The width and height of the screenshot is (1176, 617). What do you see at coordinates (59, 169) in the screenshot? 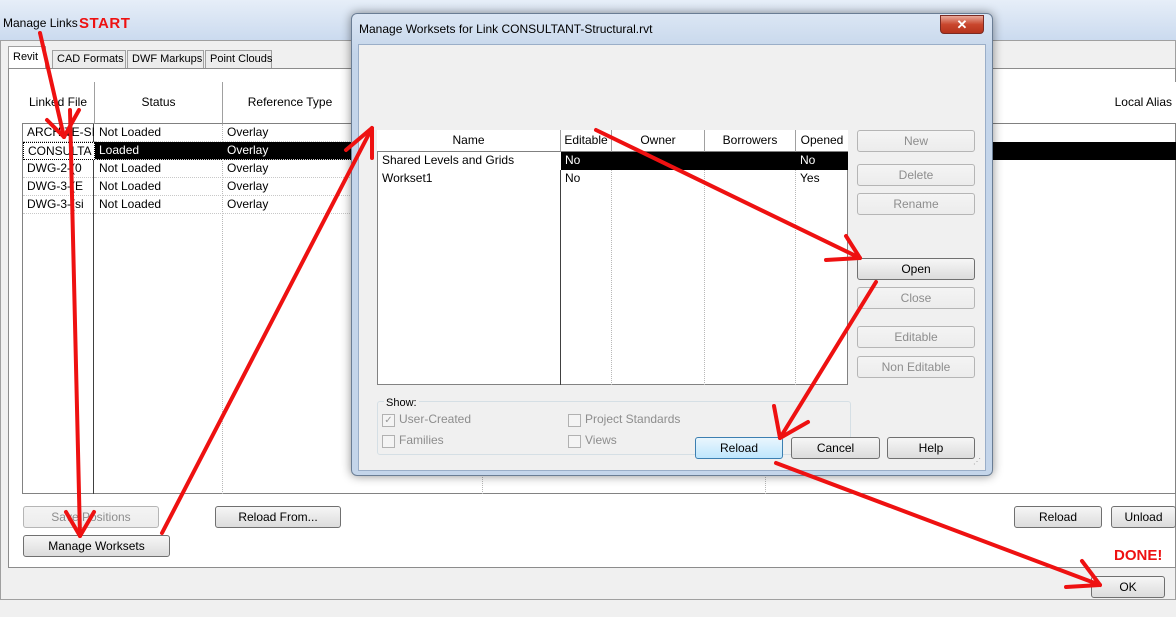
I see `linked-file-cell: DWG-2-(0` at bounding box center [59, 169].